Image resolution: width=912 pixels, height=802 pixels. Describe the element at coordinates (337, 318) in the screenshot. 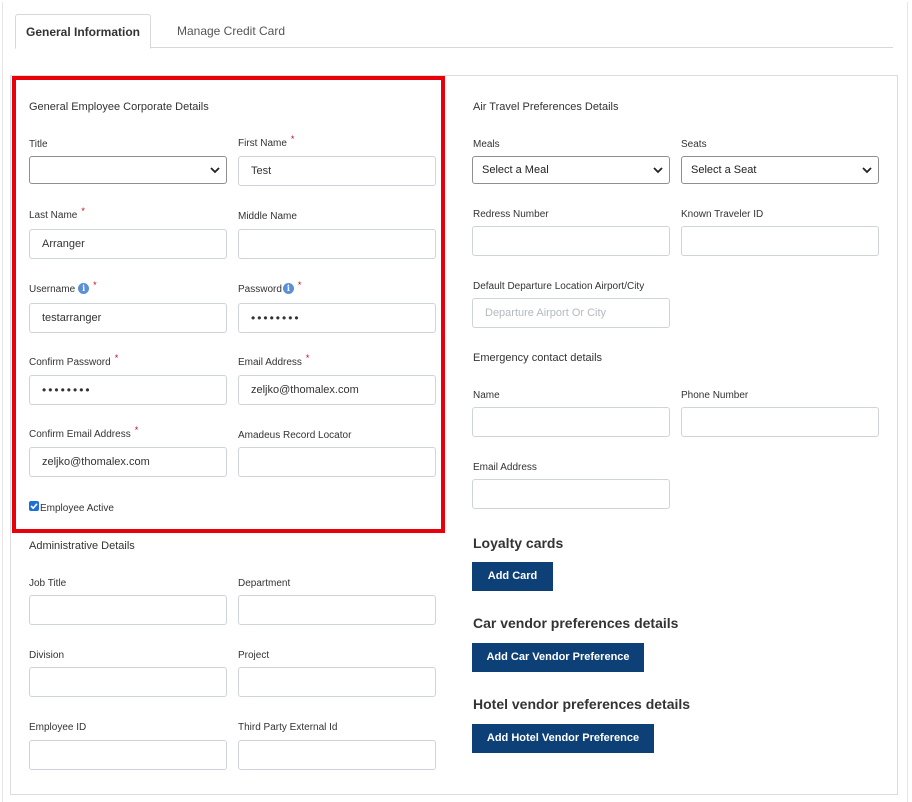

I see `password-field: ••••••••` at that location.